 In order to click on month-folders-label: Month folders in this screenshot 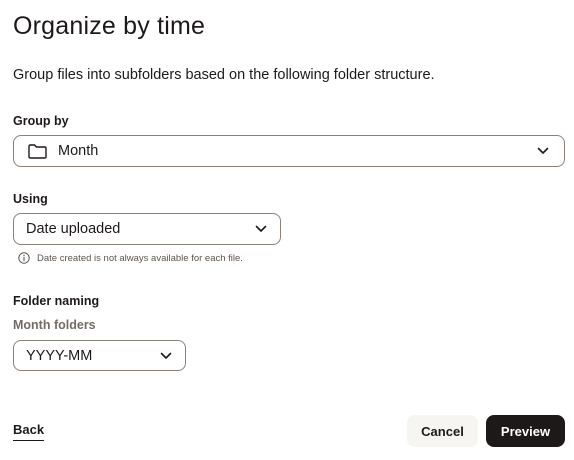, I will do `click(54, 325)`.